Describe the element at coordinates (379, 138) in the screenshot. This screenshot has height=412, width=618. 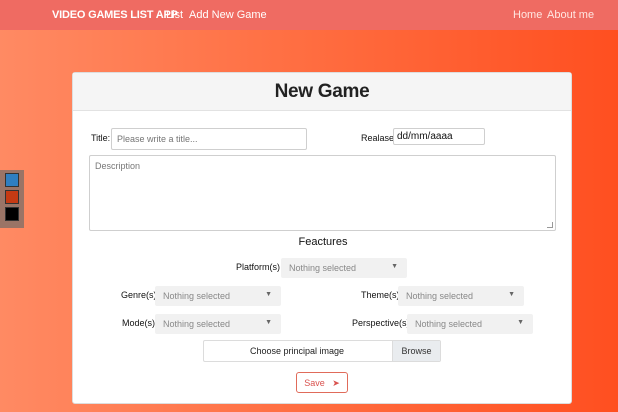
I see `release-label: Realase:` at that location.